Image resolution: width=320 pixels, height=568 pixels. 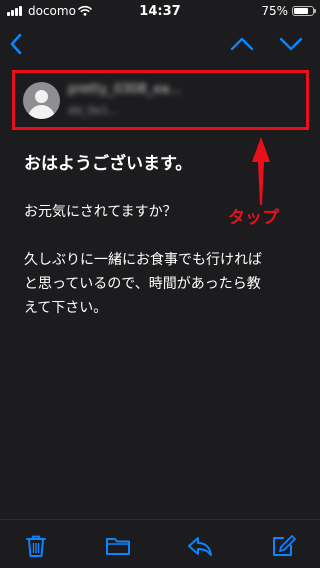 I want to click on bottom-toolbar, so click(x=160, y=543).